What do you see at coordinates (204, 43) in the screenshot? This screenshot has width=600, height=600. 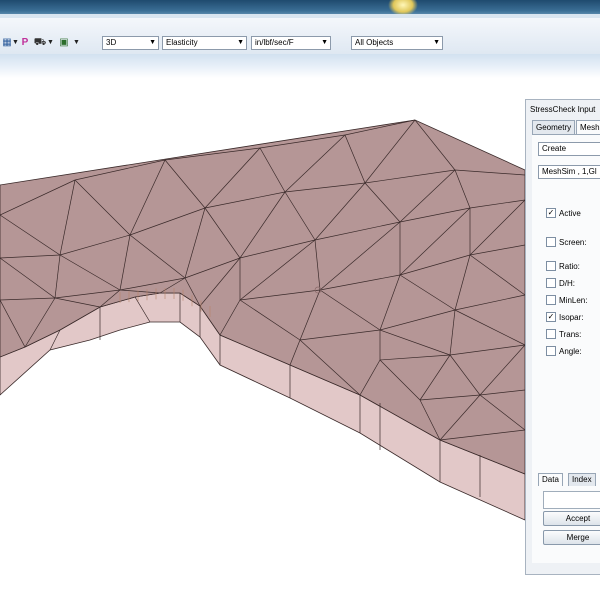 I see `analysis-type-select: Elasticity ▼` at bounding box center [204, 43].